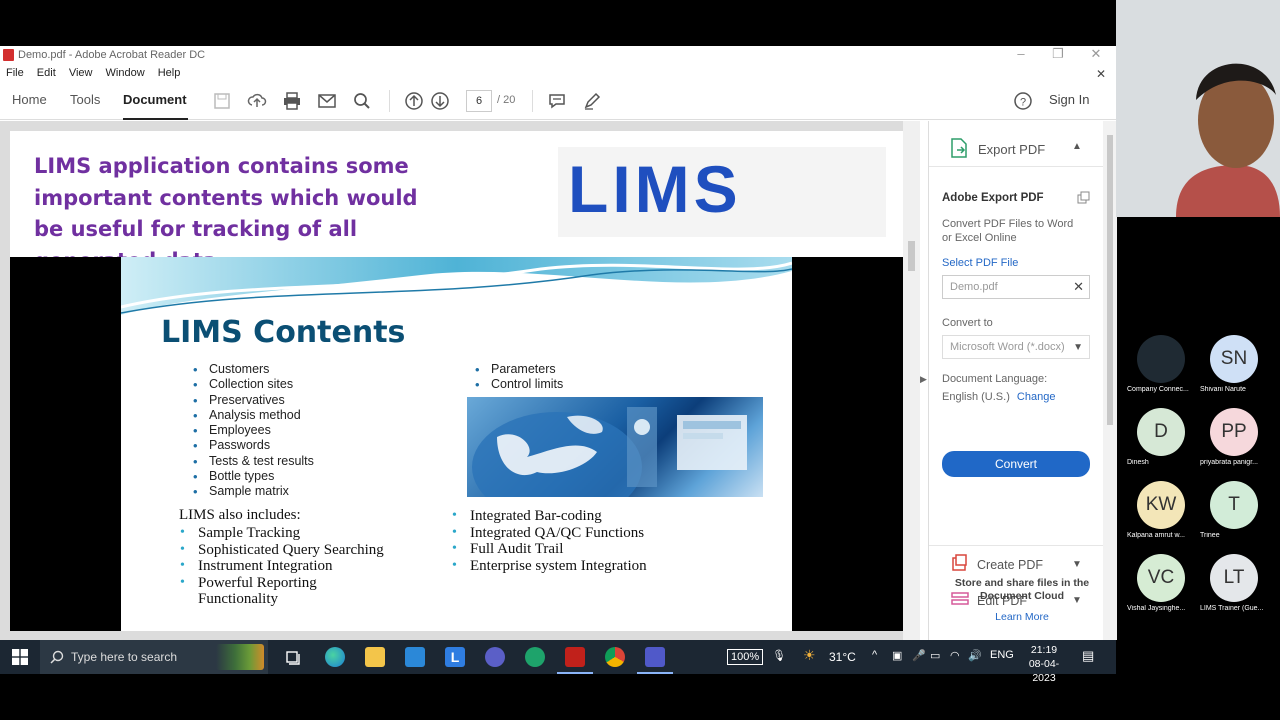 This screenshot has width=1280, height=720. Describe the element at coordinates (15, 73) in the screenshot. I see `menu-file: File` at that location.